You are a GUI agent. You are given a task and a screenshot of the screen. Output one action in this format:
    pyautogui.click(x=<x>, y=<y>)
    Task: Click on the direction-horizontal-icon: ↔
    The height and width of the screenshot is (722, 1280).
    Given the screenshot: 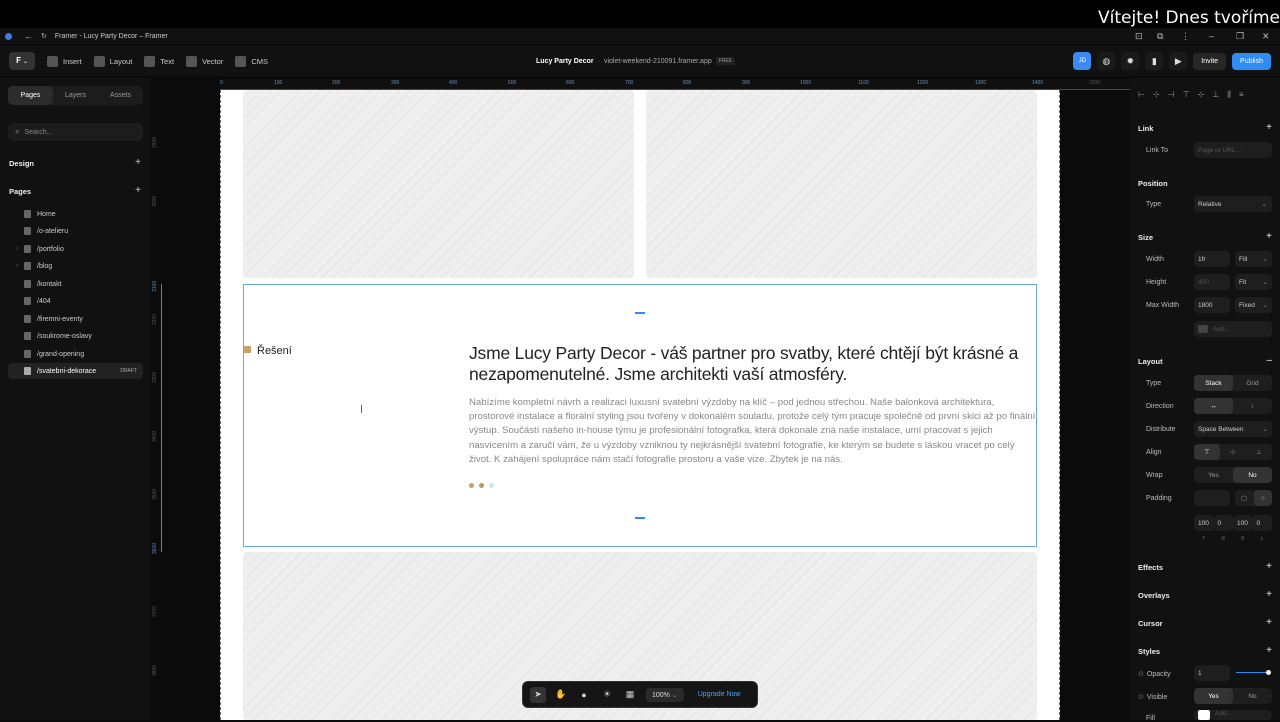 What is the action you would take?
    pyautogui.click(x=1213, y=406)
    